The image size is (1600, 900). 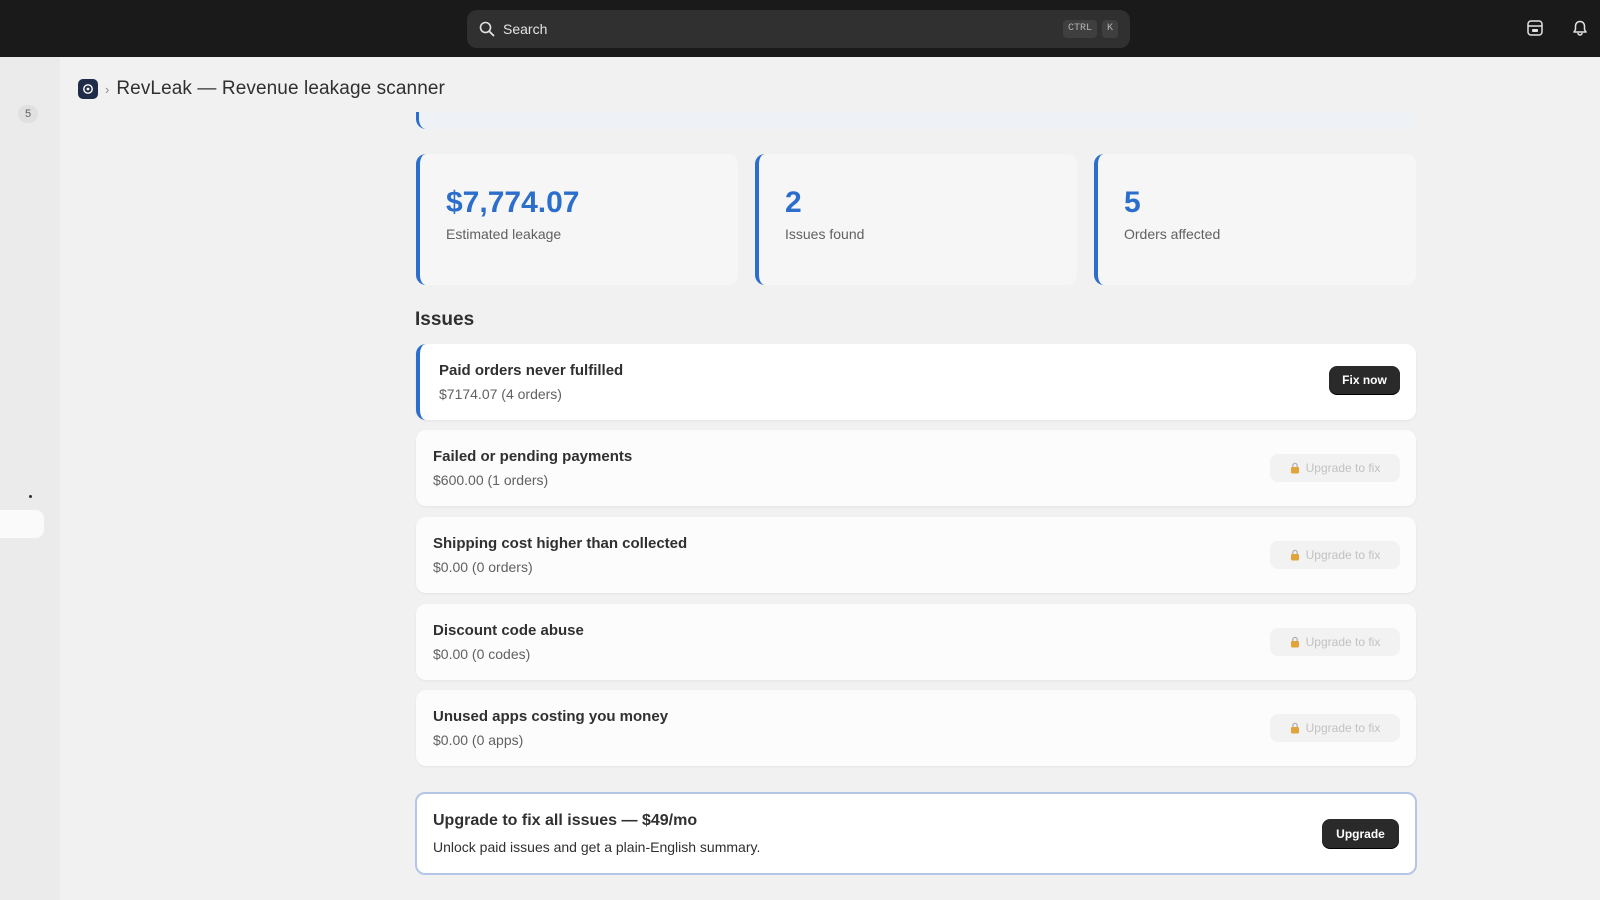 What do you see at coordinates (30, 478) in the screenshot?
I see `sidebar: 5` at bounding box center [30, 478].